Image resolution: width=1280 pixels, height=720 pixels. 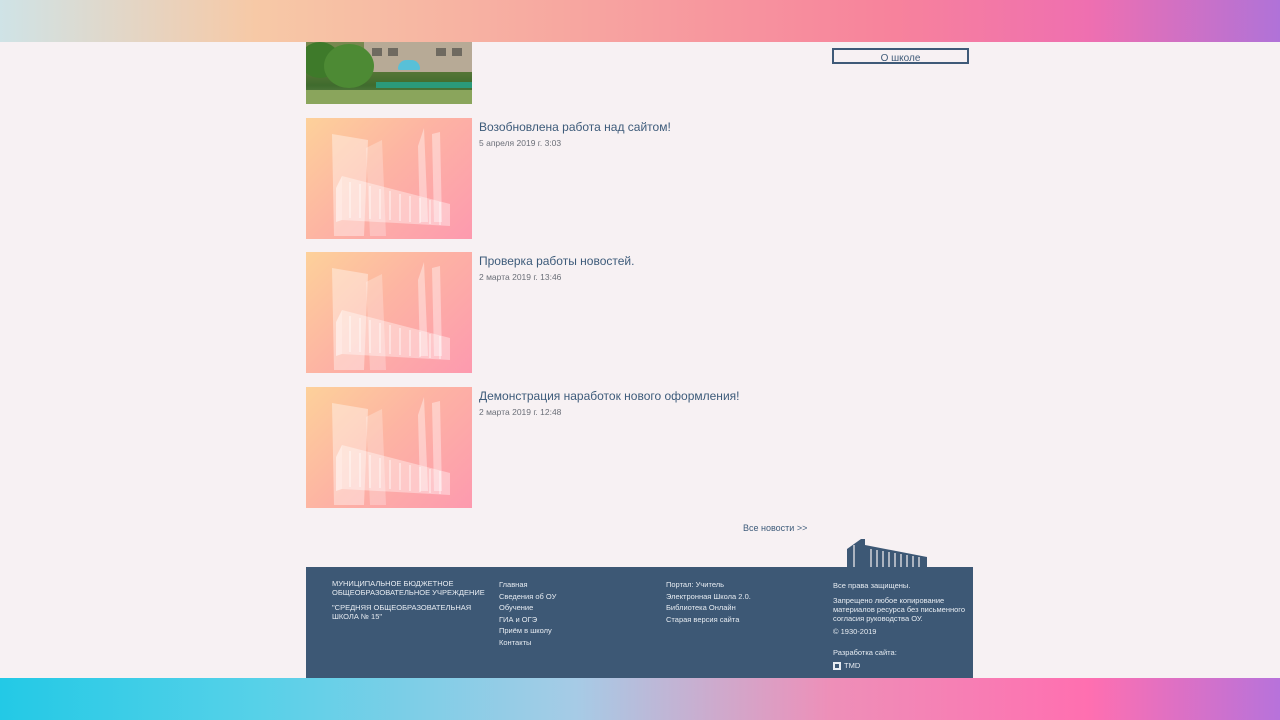 What do you see at coordinates (520, 412) in the screenshot?
I see `news-date: 2 марта 2019 г. 12:48` at bounding box center [520, 412].